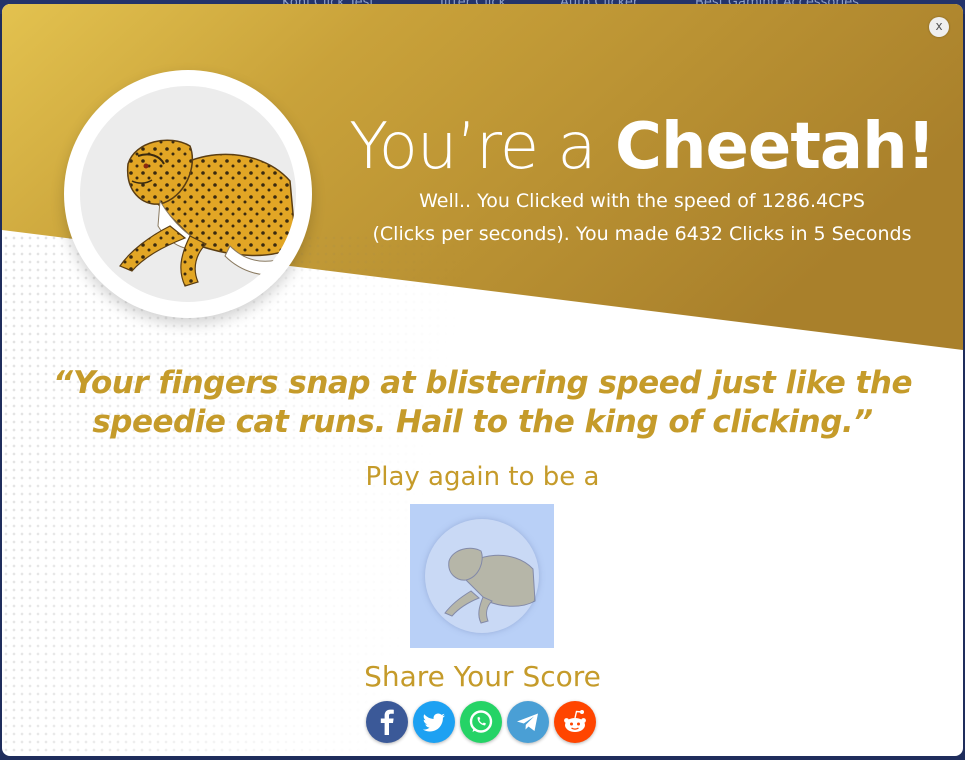 The width and height of the screenshot is (965, 760). I want to click on share-title: Share Your Score, so click(482, 676).